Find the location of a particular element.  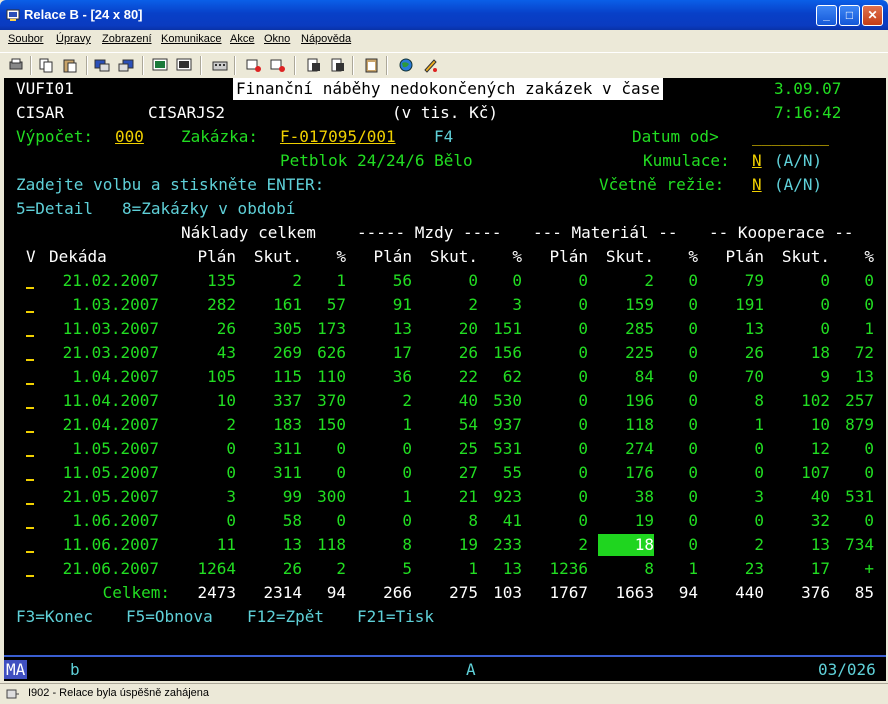

vypocet-input: 000 is located at coordinates (129, 137).